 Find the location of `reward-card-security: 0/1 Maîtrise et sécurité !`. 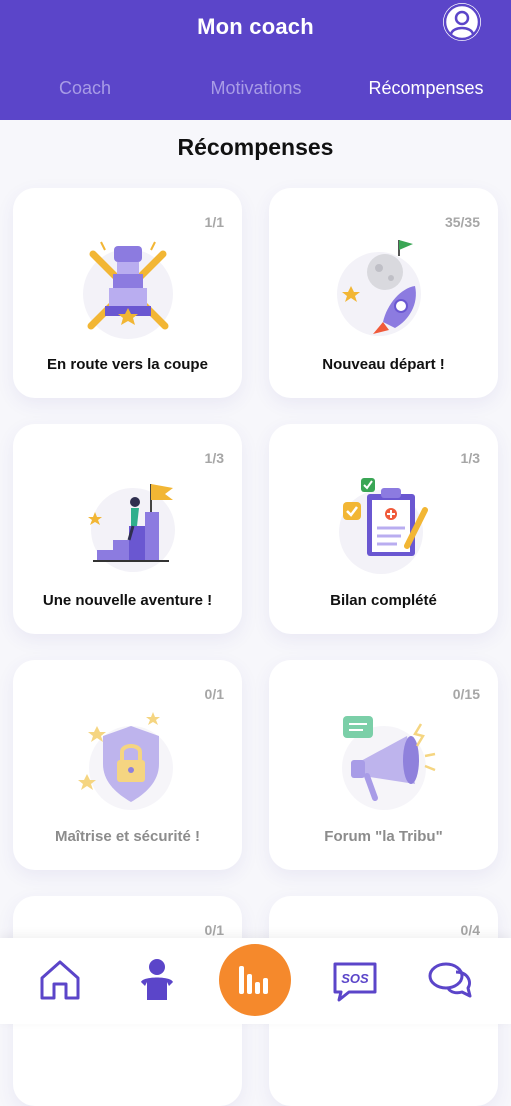

reward-card-security: 0/1 Maîtrise et sécurité ! is located at coordinates (127, 765).